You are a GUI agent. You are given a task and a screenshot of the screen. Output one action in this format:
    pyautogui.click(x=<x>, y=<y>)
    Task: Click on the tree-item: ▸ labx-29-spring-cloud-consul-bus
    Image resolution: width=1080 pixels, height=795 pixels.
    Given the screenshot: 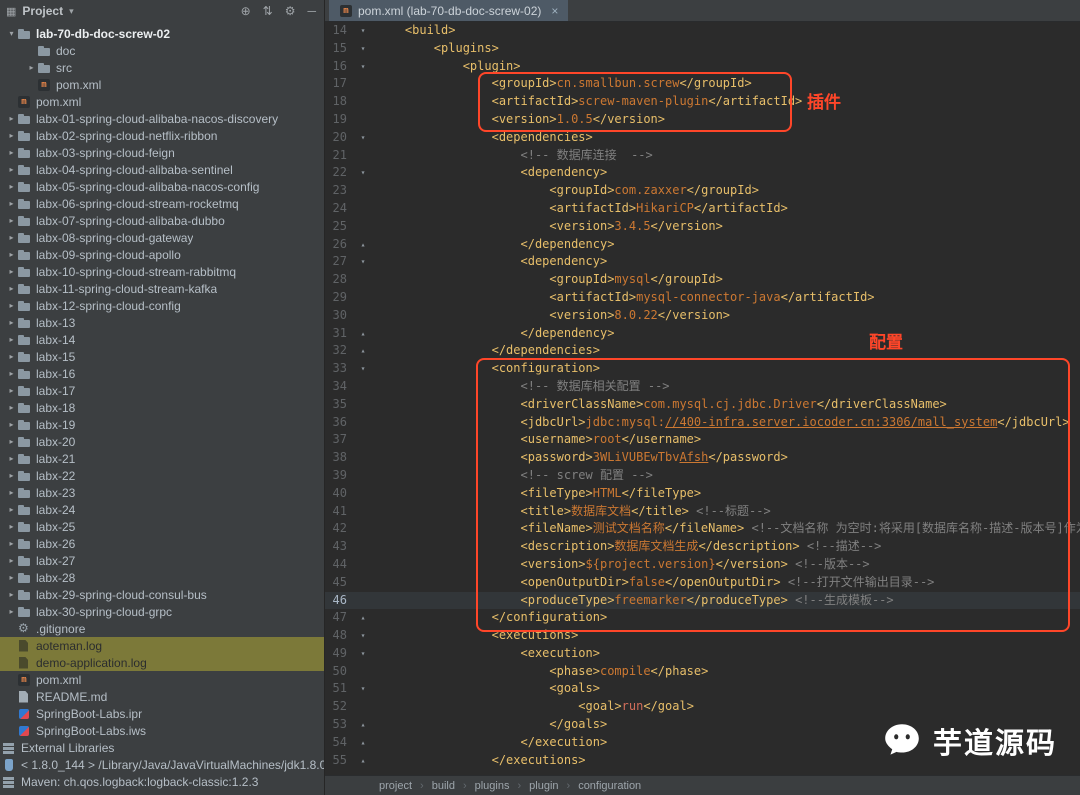 What is the action you would take?
    pyautogui.click(x=162, y=594)
    